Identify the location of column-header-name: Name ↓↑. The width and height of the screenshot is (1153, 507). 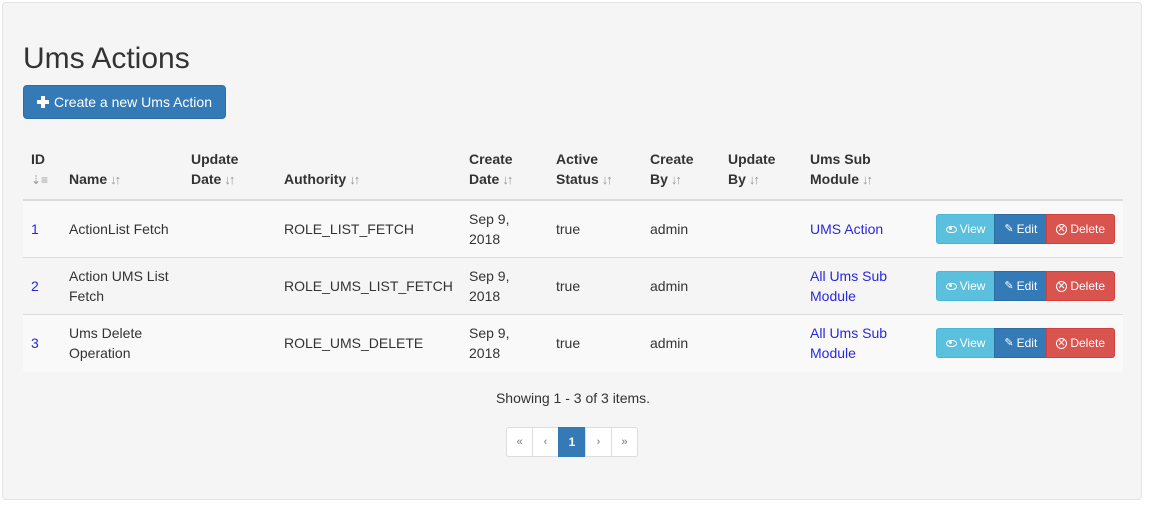
(122, 172).